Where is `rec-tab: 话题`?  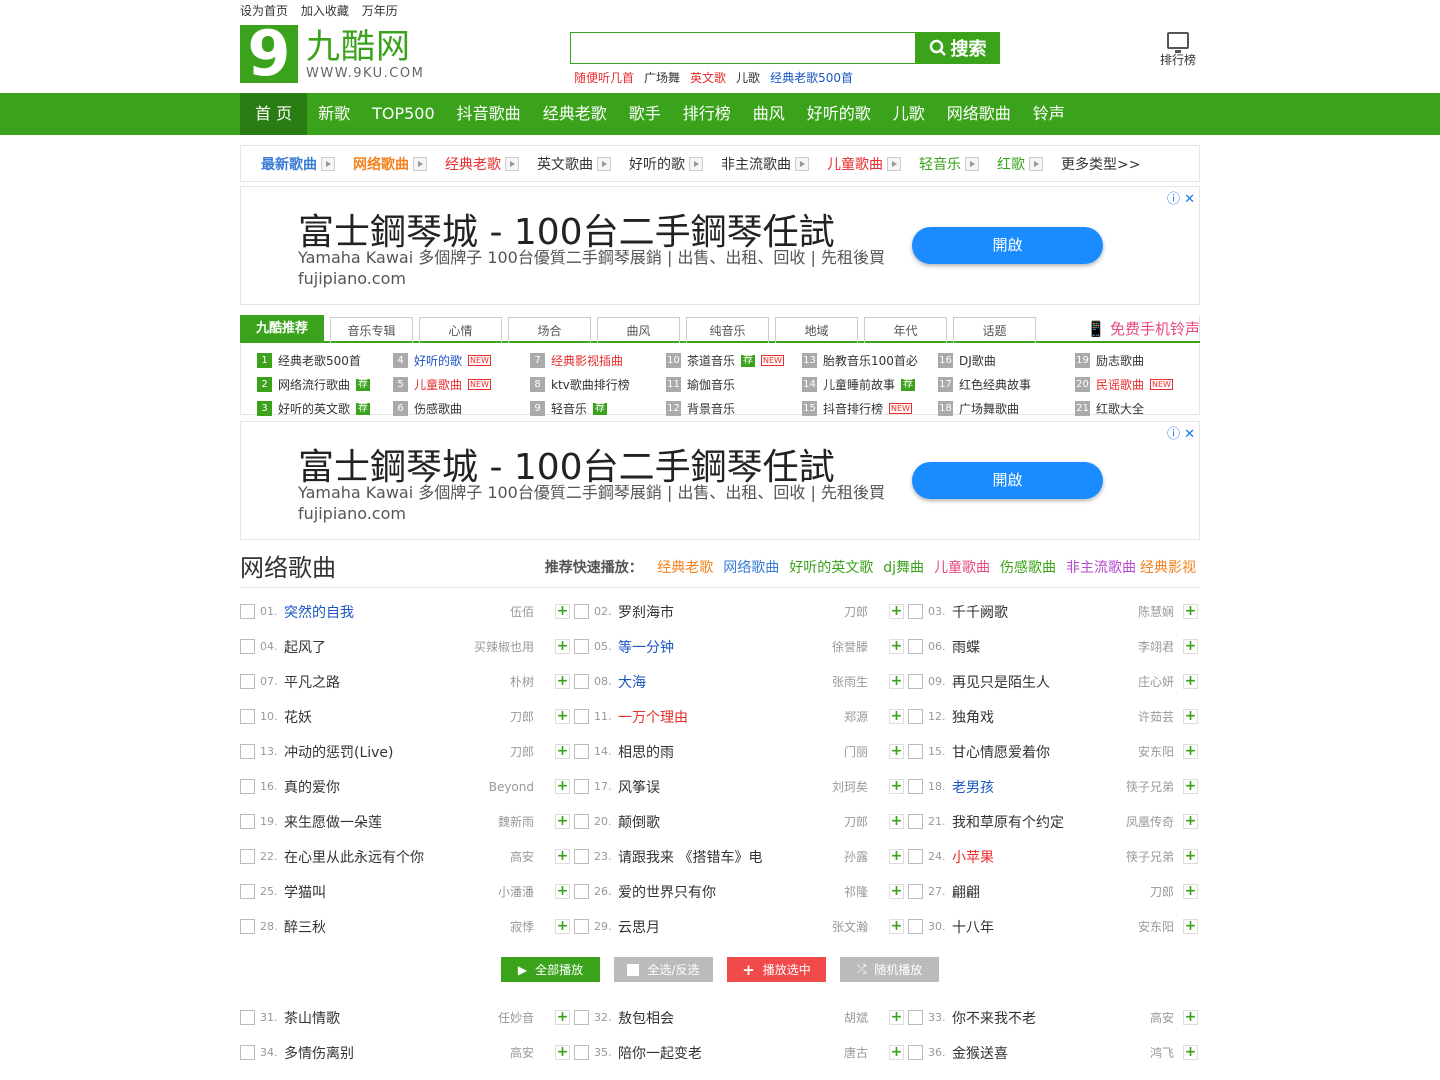 rec-tab: 话题 is located at coordinates (994, 330).